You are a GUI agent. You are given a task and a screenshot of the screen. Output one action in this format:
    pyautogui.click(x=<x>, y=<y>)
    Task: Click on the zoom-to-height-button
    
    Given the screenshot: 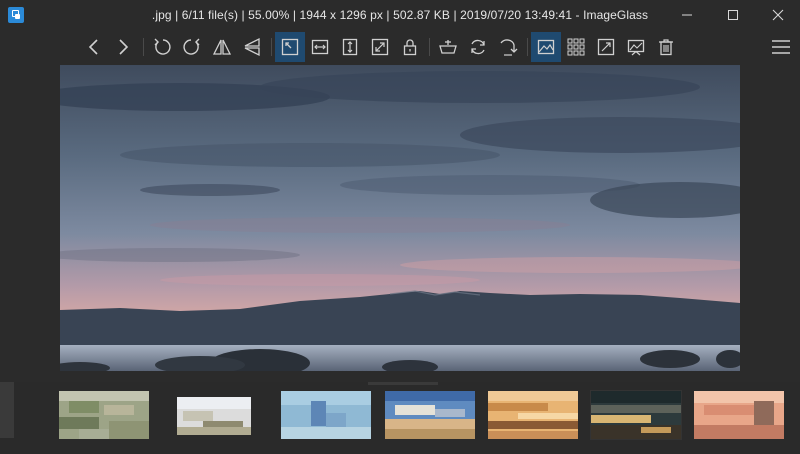 What is the action you would take?
    pyautogui.click(x=350, y=47)
    